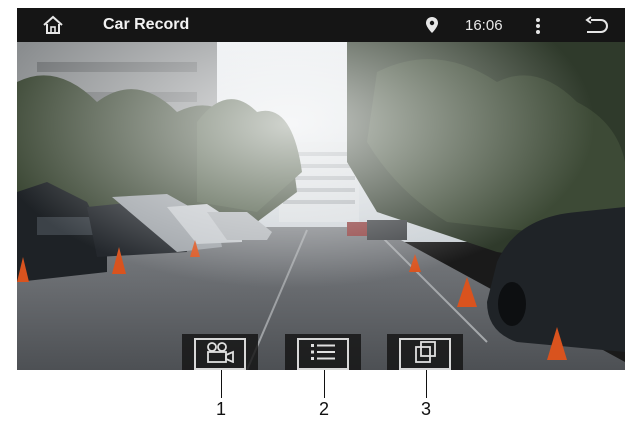 This screenshot has height=425, width=627. I want to click on top-bar: Car Record 16:06, so click(321, 25).